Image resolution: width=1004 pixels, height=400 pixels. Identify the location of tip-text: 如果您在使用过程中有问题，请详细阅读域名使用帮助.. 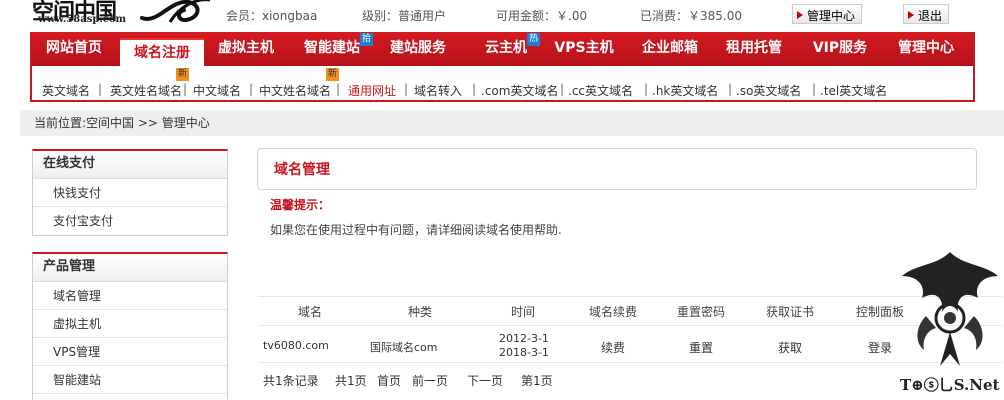
(416, 230).